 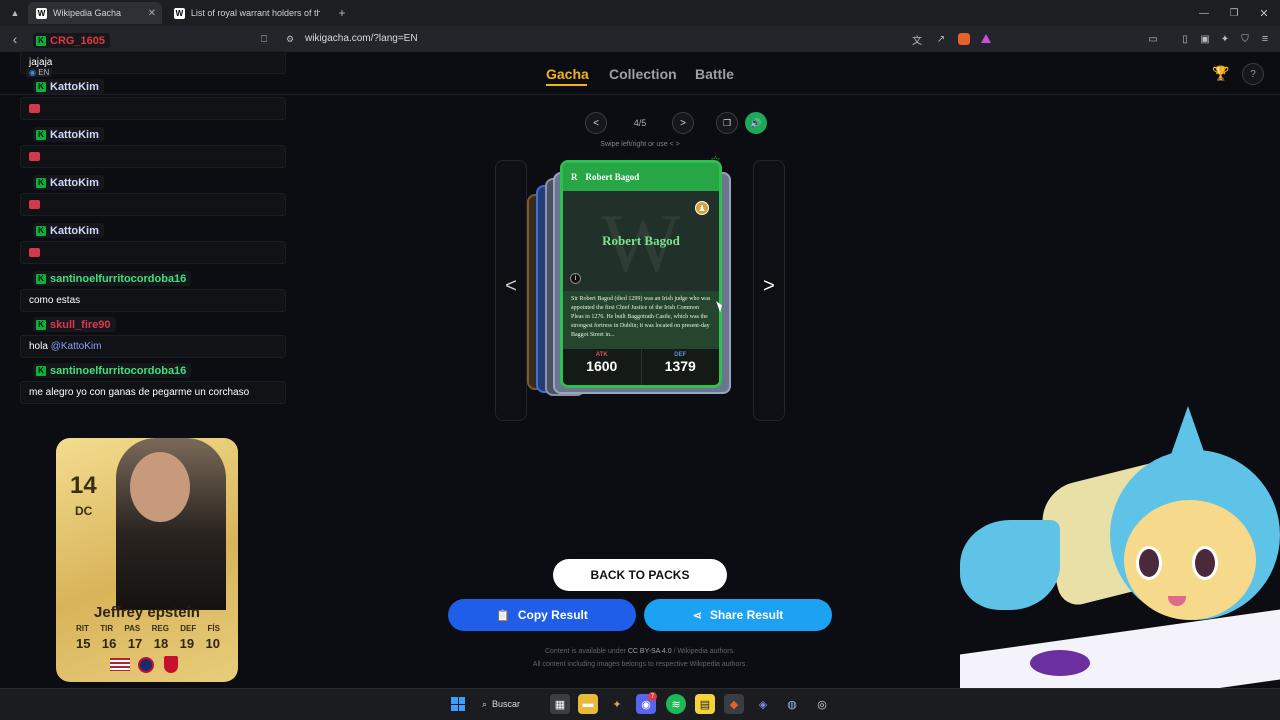 I want to click on site-info-icon: ⚙, so click(x=290, y=39).